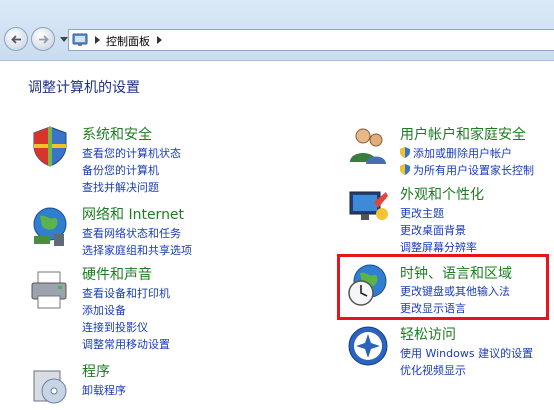  What do you see at coordinates (368, 346) in the screenshot?
I see `ease-of-access-icon` at bounding box center [368, 346].